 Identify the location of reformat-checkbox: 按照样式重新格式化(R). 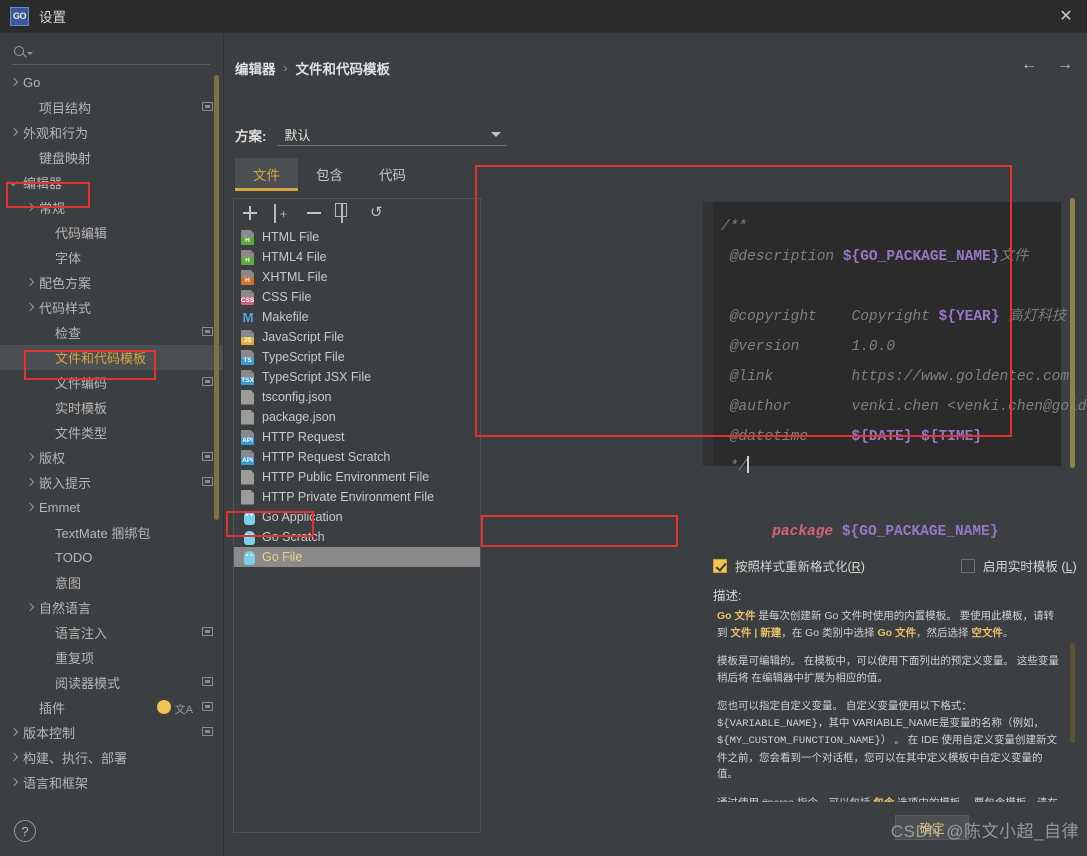
(789, 565).